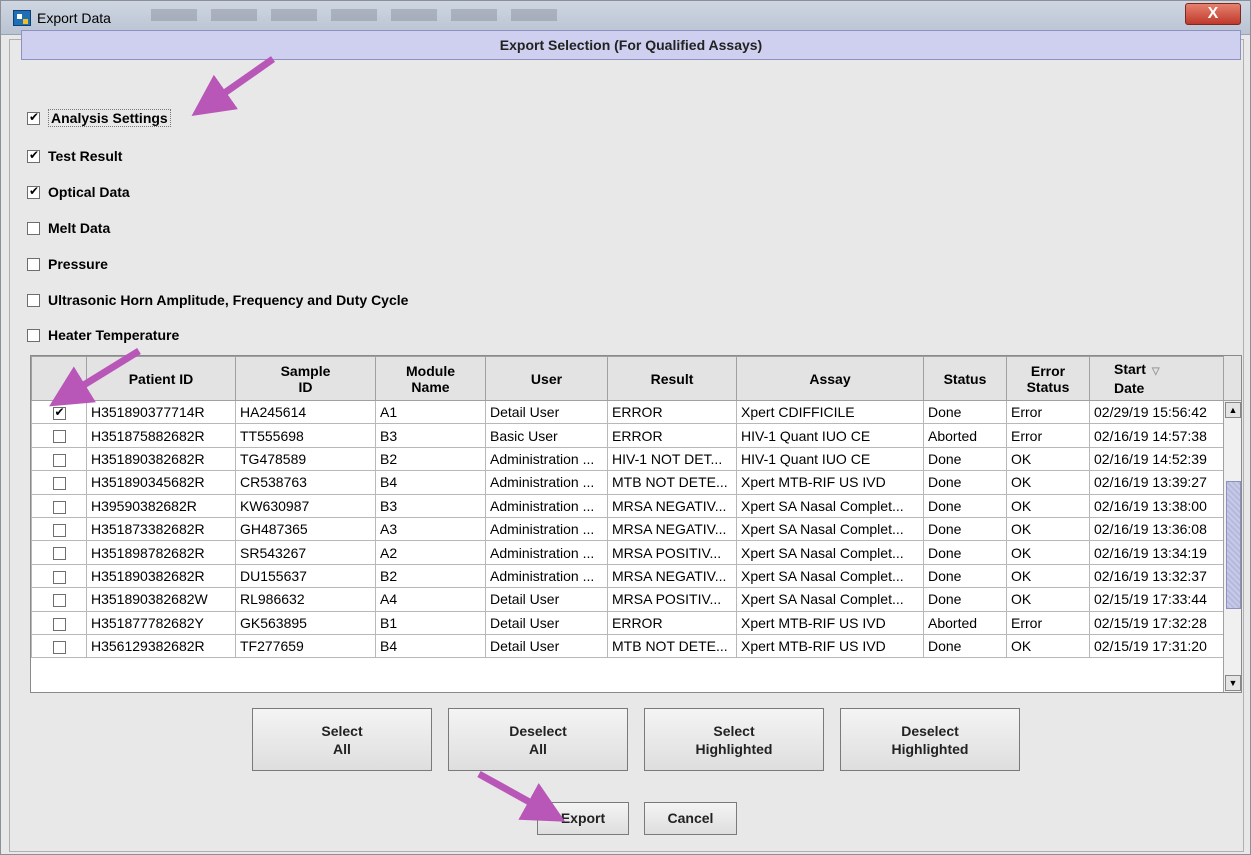  Describe the element at coordinates (734, 739) in the screenshot. I see `select-highlighted-button: Select Highlighted` at that location.